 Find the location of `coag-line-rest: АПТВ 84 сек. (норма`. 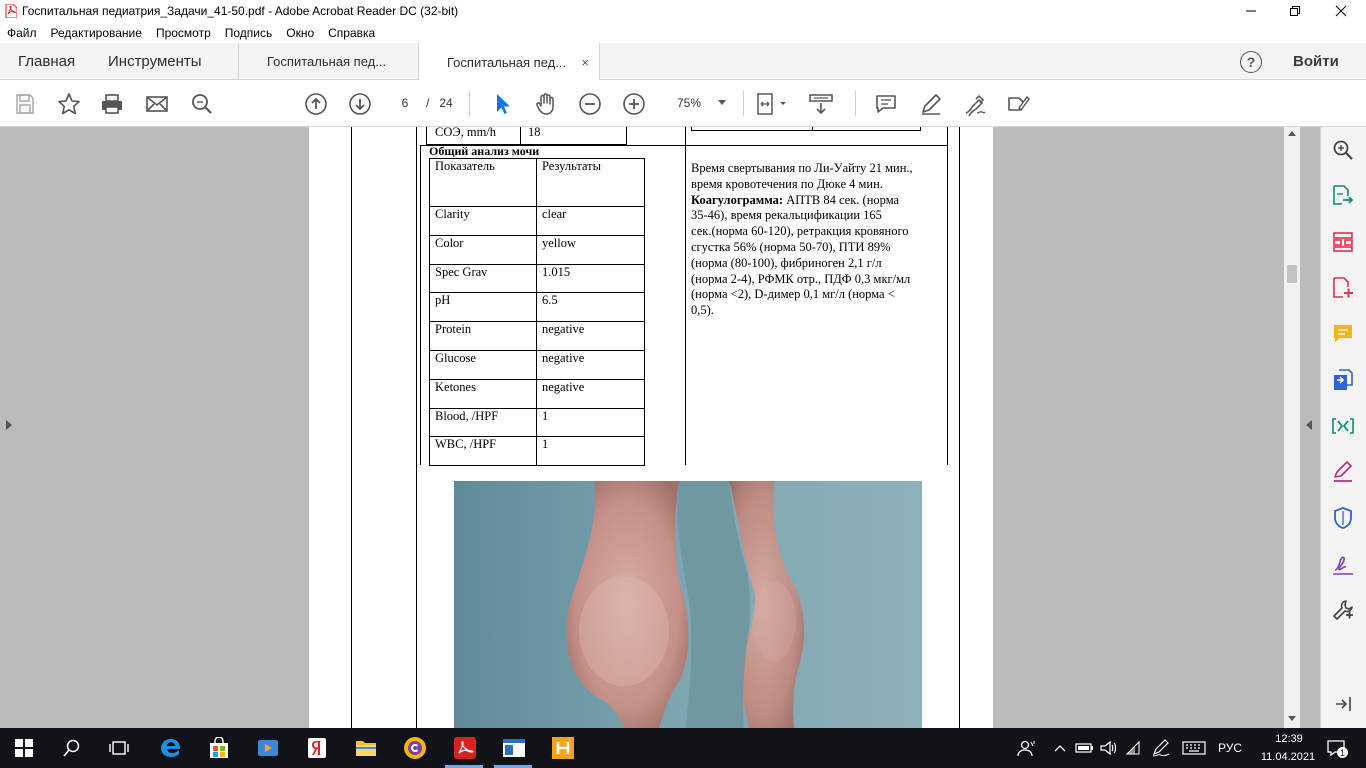

coag-line-rest: АПТВ 84 сек. (норма is located at coordinates (841, 199).